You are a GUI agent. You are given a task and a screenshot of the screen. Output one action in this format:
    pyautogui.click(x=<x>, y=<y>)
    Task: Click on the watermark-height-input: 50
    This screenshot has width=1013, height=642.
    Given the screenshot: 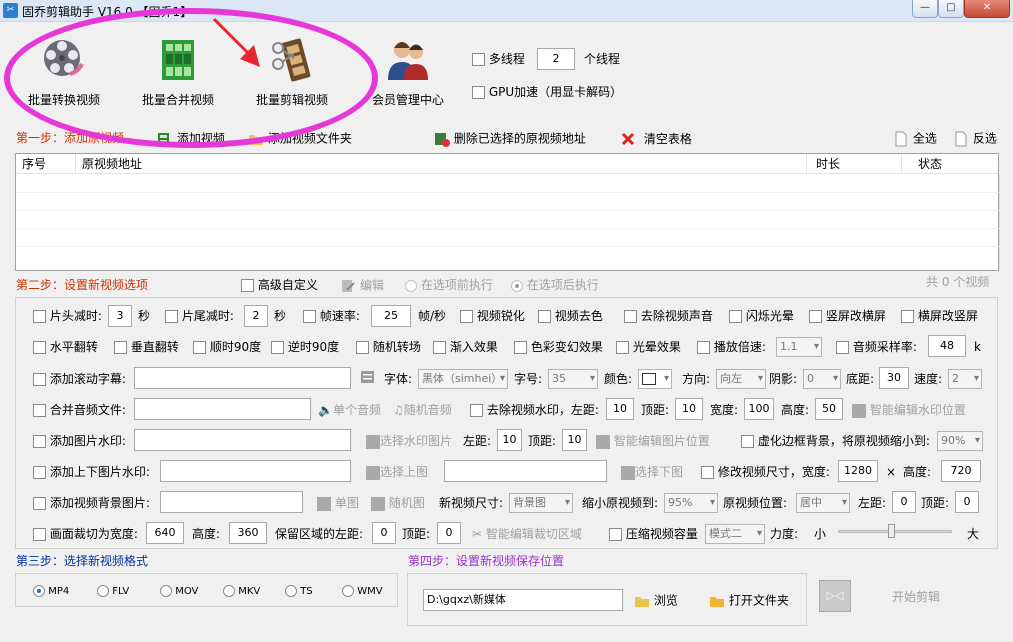 What is the action you would take?
    pyautogui.click(x=829, y=409)
    